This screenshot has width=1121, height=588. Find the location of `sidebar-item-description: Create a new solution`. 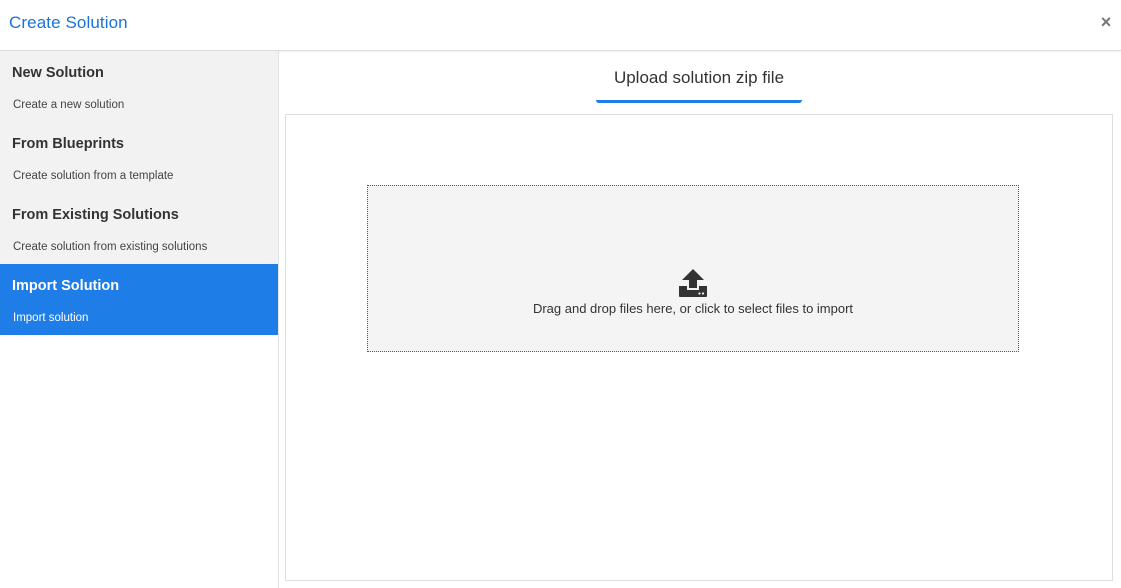

sidebar-item-description: Create a new solution is located at coordinates (69, 105).